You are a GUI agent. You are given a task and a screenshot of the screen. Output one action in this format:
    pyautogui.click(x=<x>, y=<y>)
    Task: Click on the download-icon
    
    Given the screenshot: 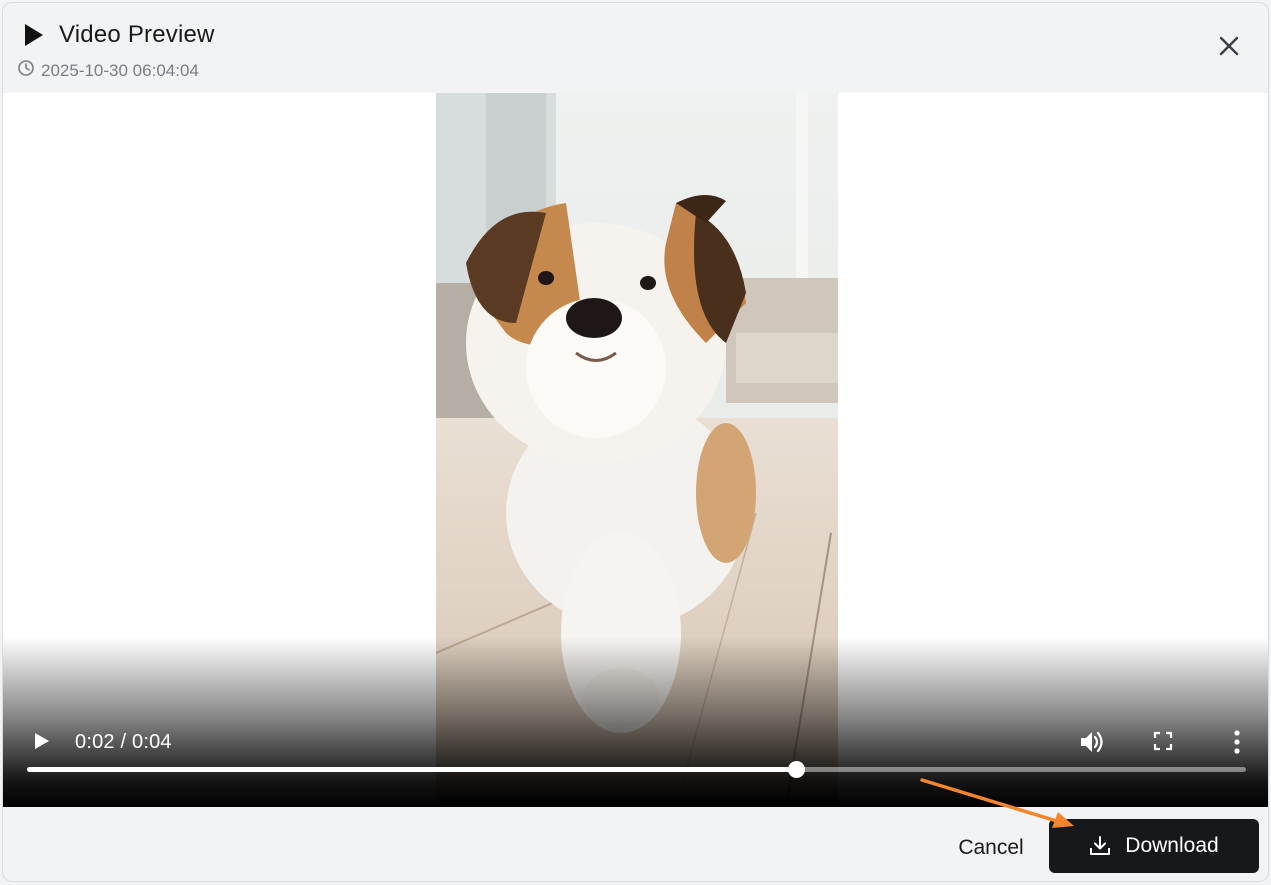 What is the action you would take?
    pyautogui.click(x=1107, y=846)
    